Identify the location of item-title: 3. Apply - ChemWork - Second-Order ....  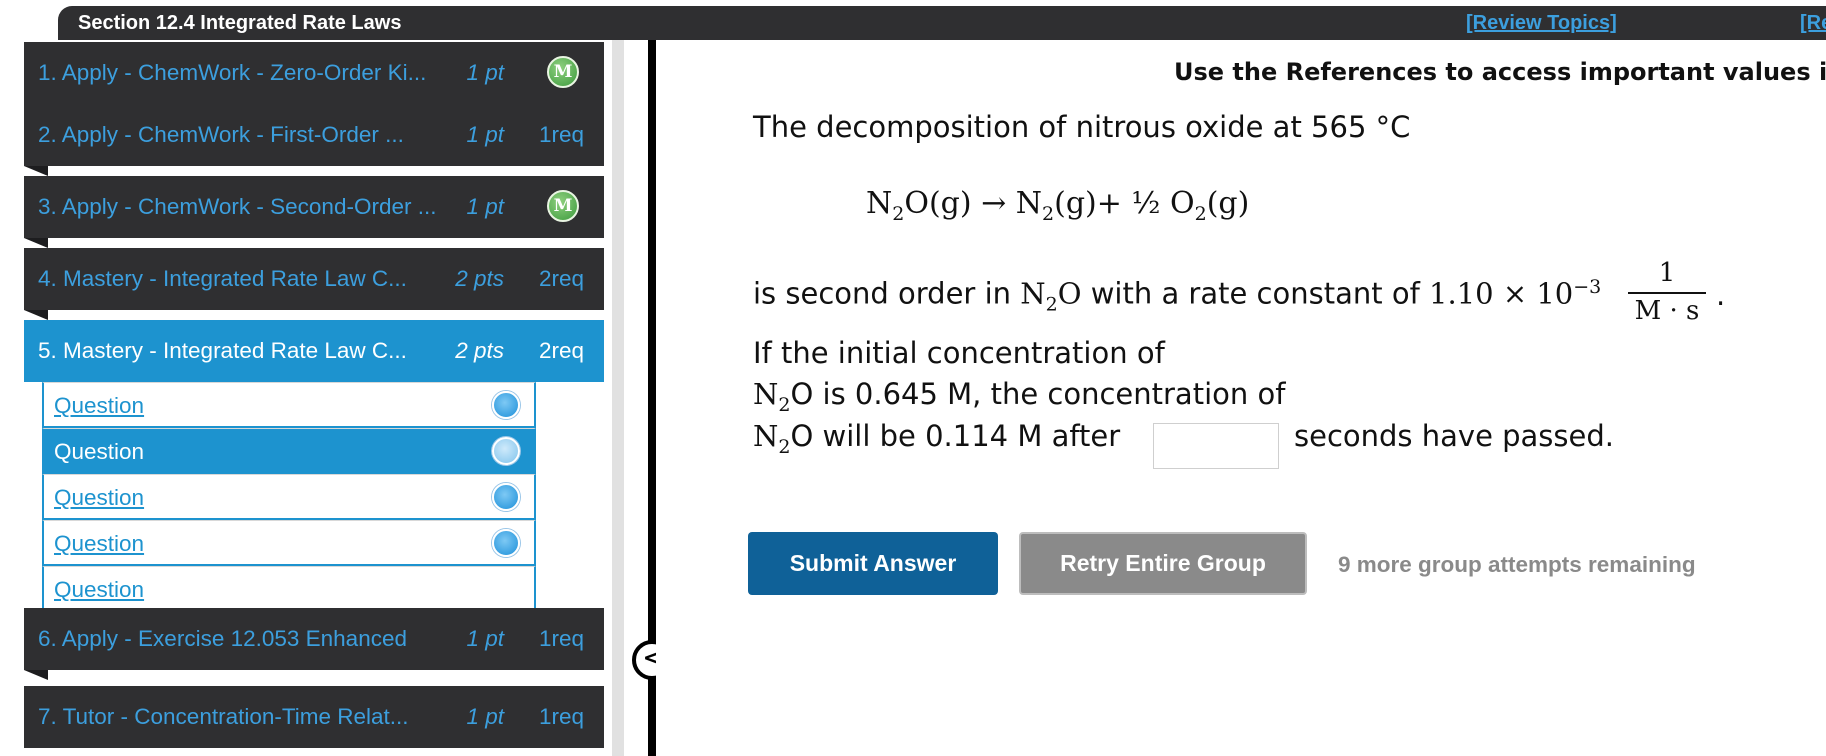
(237, 206).